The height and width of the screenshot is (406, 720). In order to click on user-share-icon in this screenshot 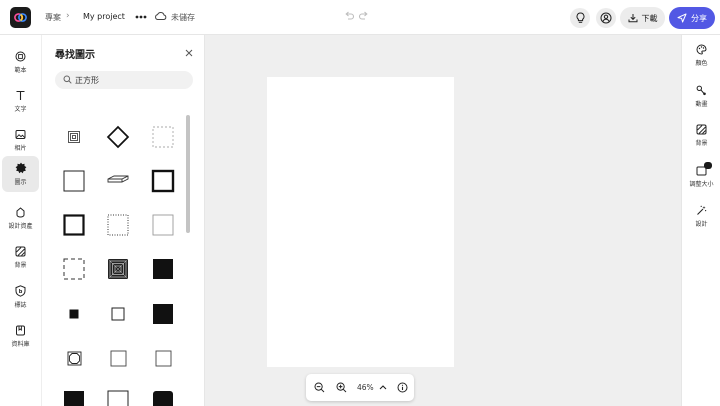, I will do `click(606, 18)`.